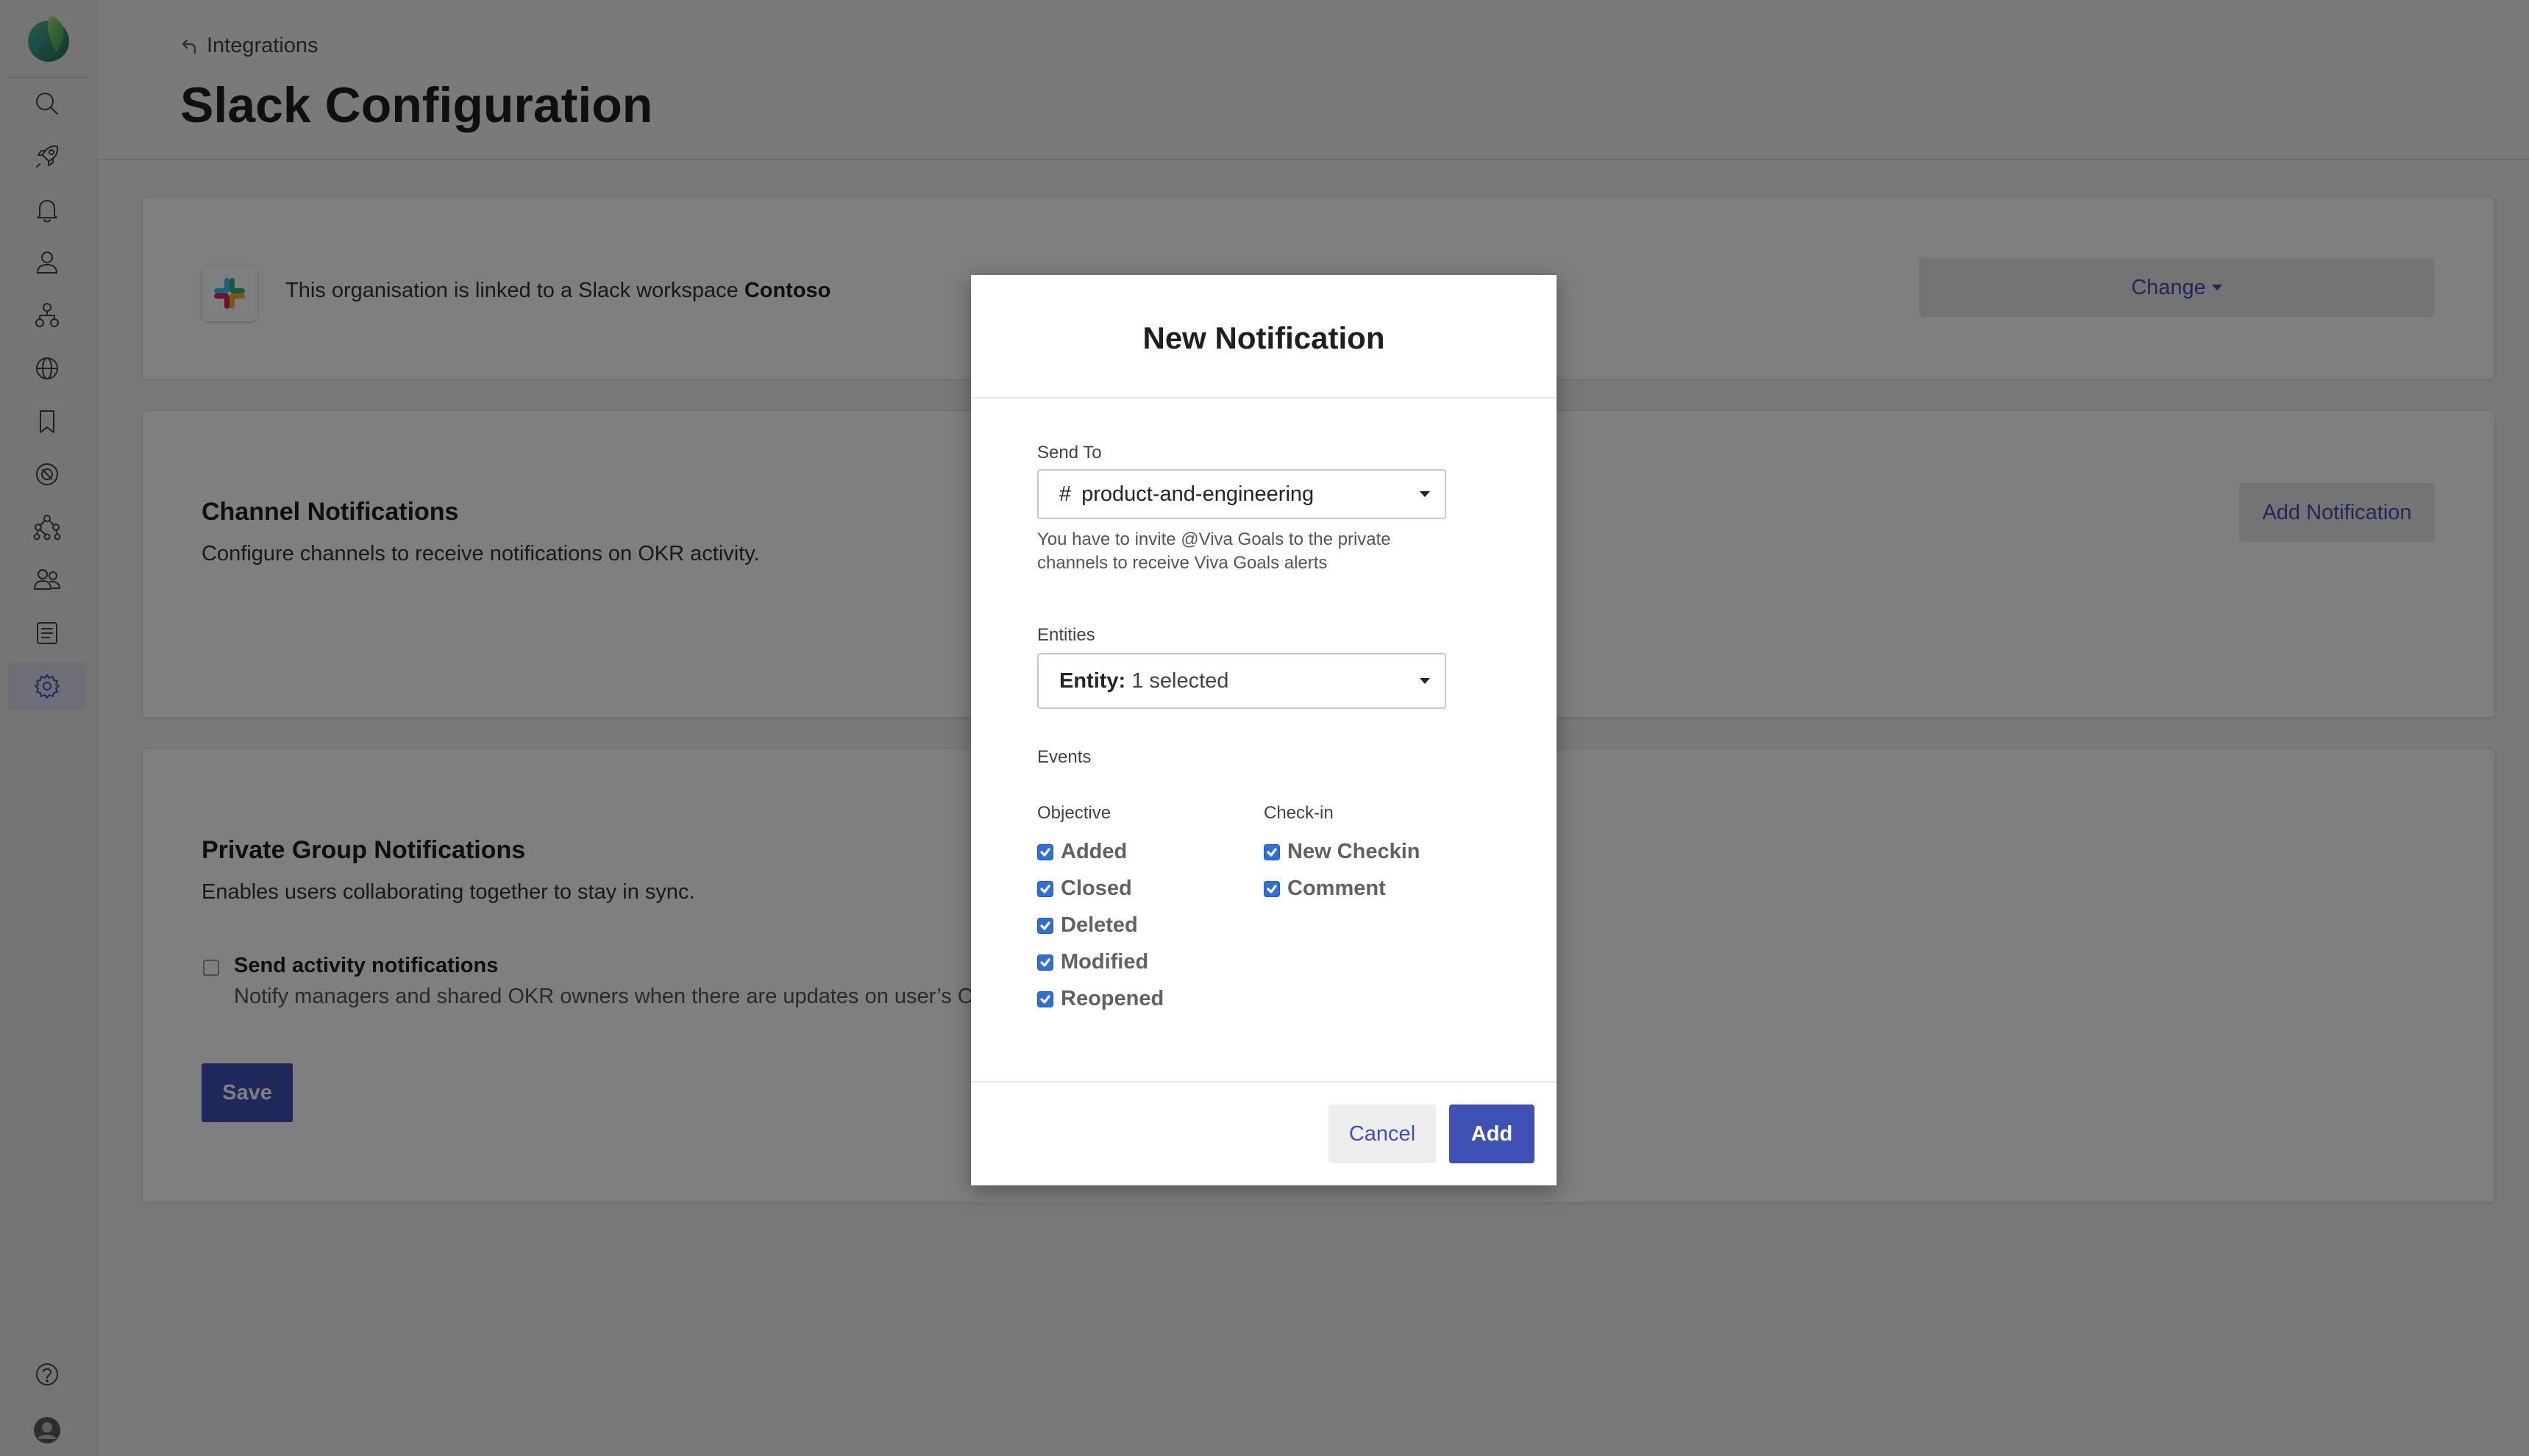  I want to click on event-checkin-new: New Checkin, so click(1342, 852).